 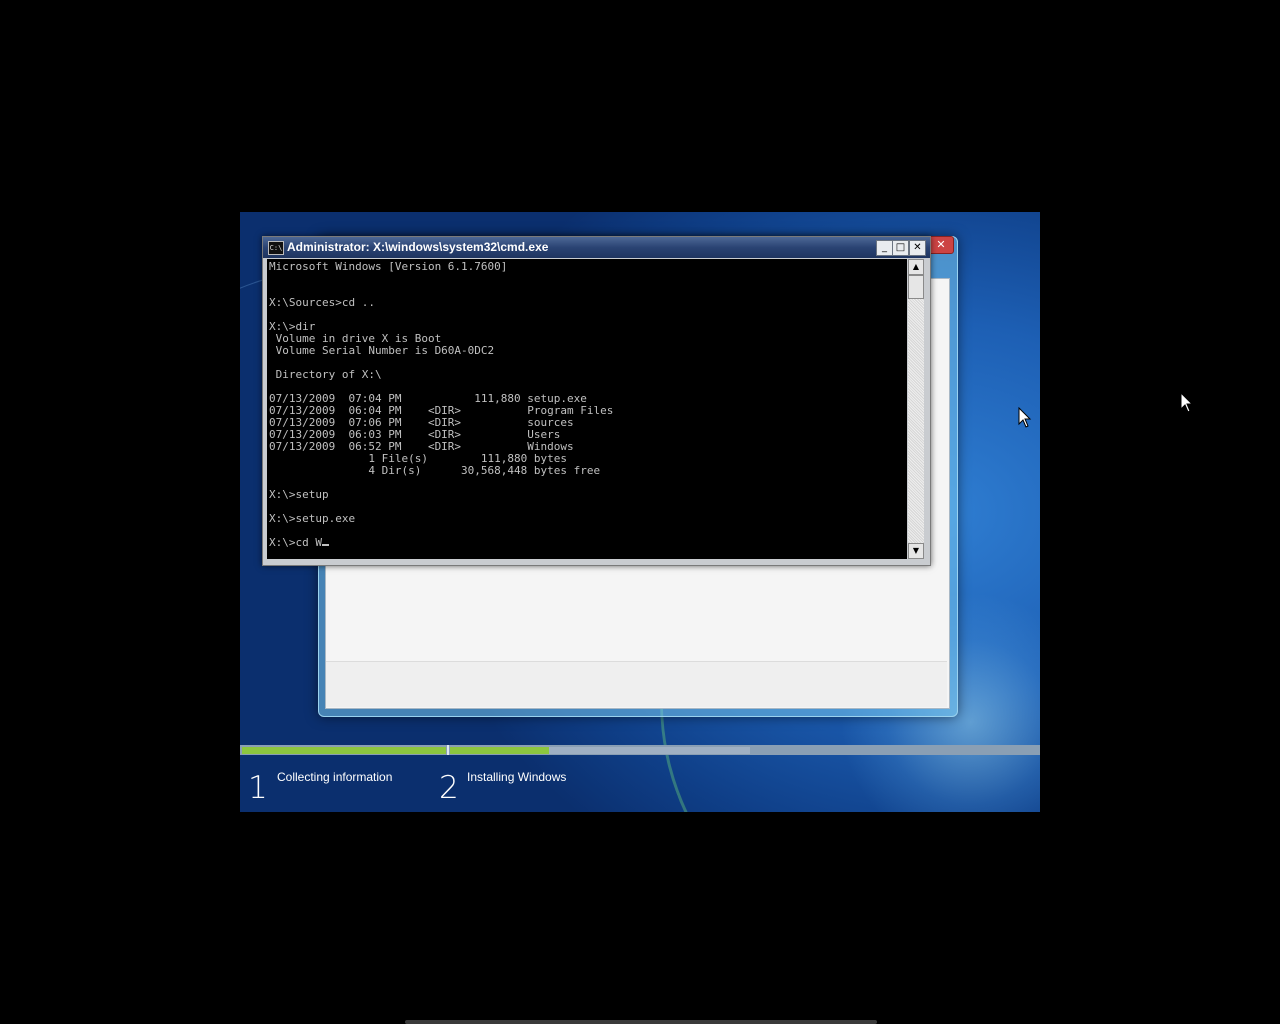 I want to click on setup-progress-bar, so click(x=640, y=750).